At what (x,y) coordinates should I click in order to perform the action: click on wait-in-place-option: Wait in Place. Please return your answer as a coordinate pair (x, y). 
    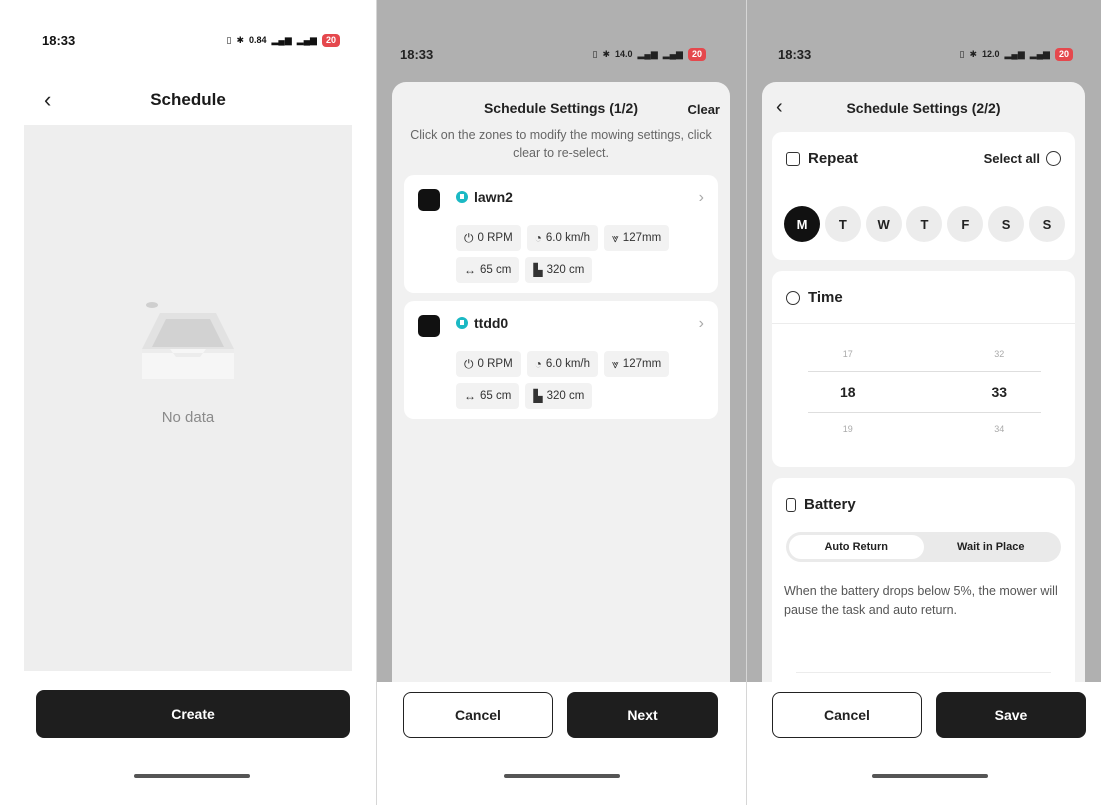
    Looking at the image, I should click on (991, 547).